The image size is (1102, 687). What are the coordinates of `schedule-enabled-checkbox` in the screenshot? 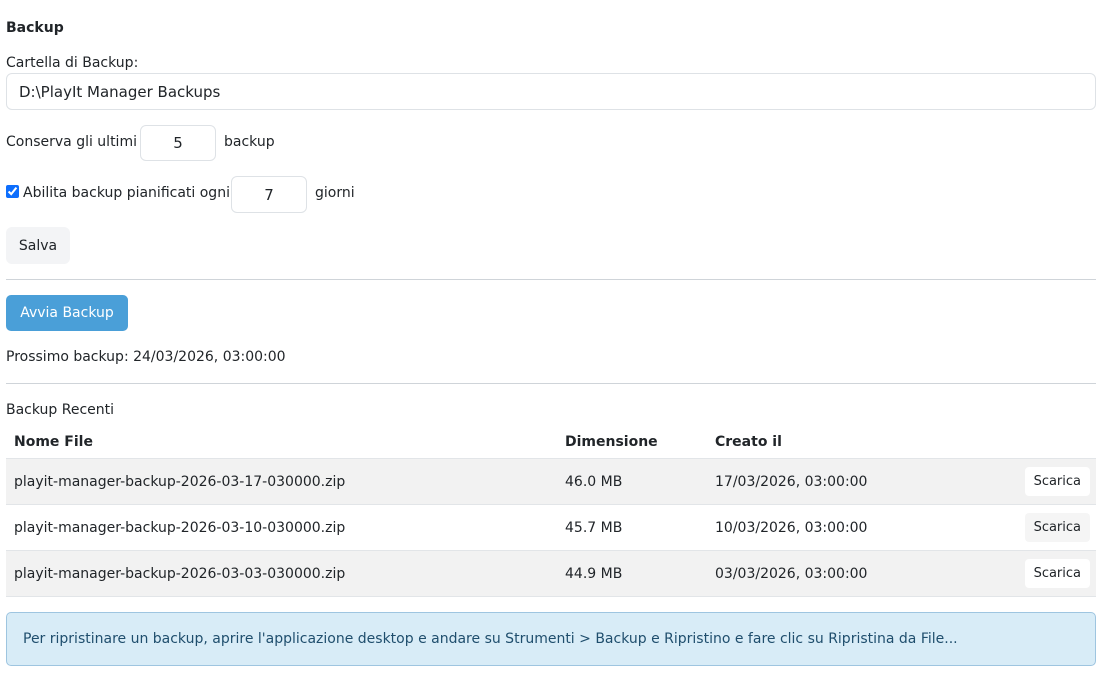 It's located at (12, 191).